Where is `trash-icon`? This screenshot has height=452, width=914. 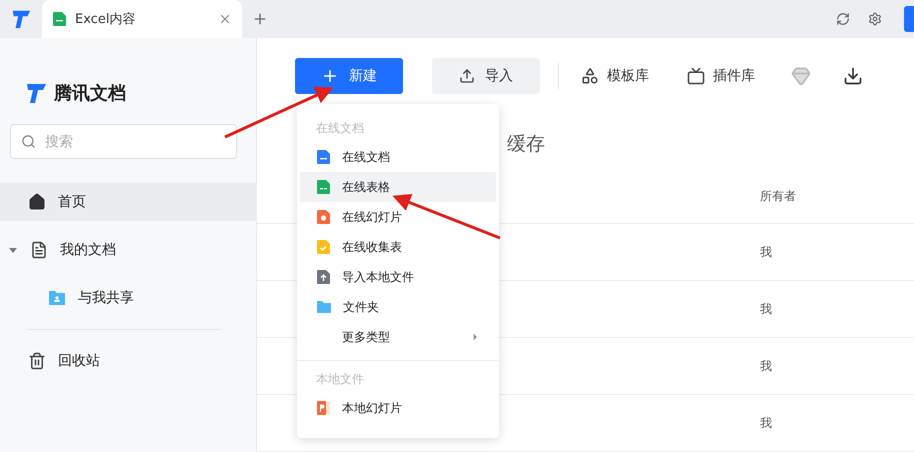
trash-icon is located at coordinates (37, 361).